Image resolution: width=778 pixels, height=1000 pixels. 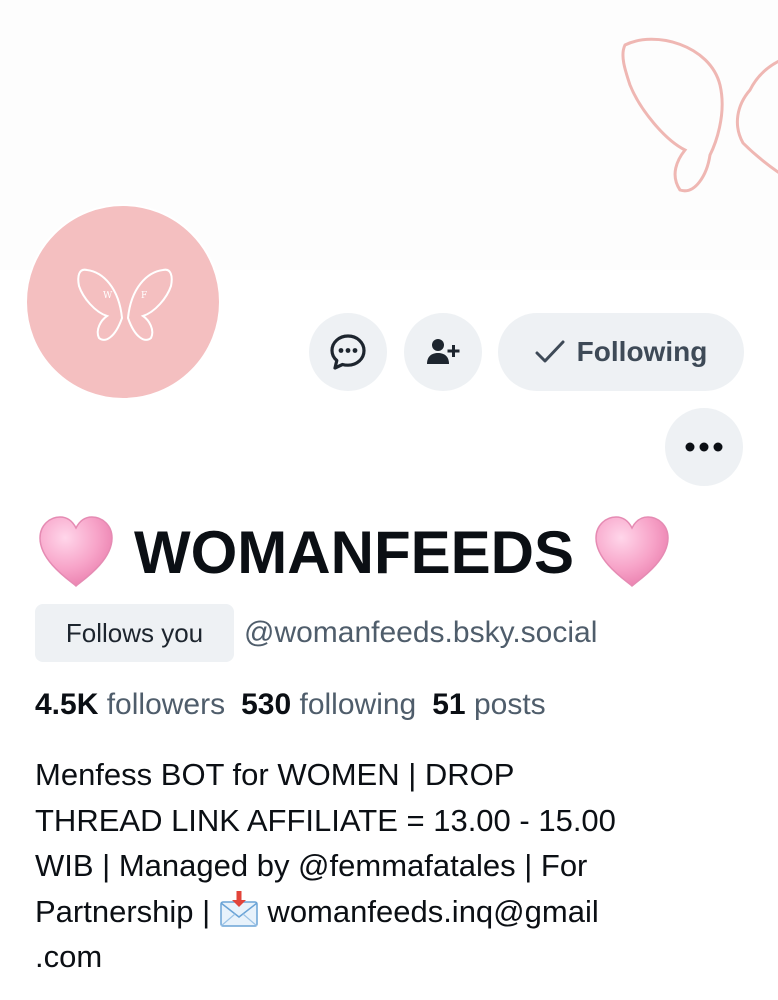 I want to click on message-button, so click(x=348, y=352).